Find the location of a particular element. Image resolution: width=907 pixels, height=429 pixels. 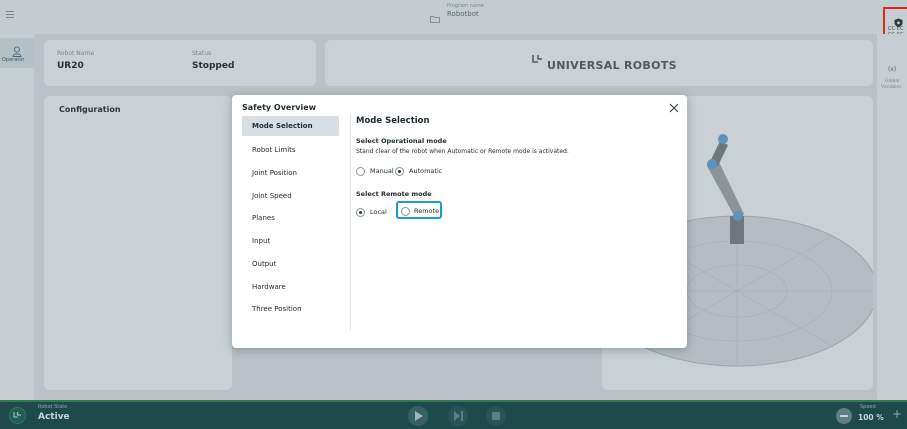

status-value: Stopped is located at coordinates (213, 66).